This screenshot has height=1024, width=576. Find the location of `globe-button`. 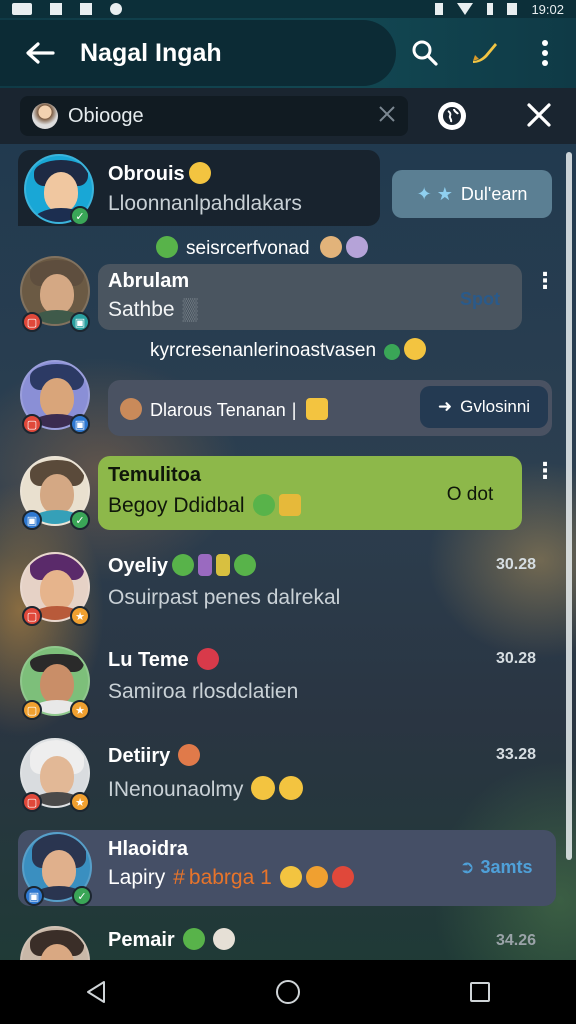

globe-button is located at coordinates (452, 116).